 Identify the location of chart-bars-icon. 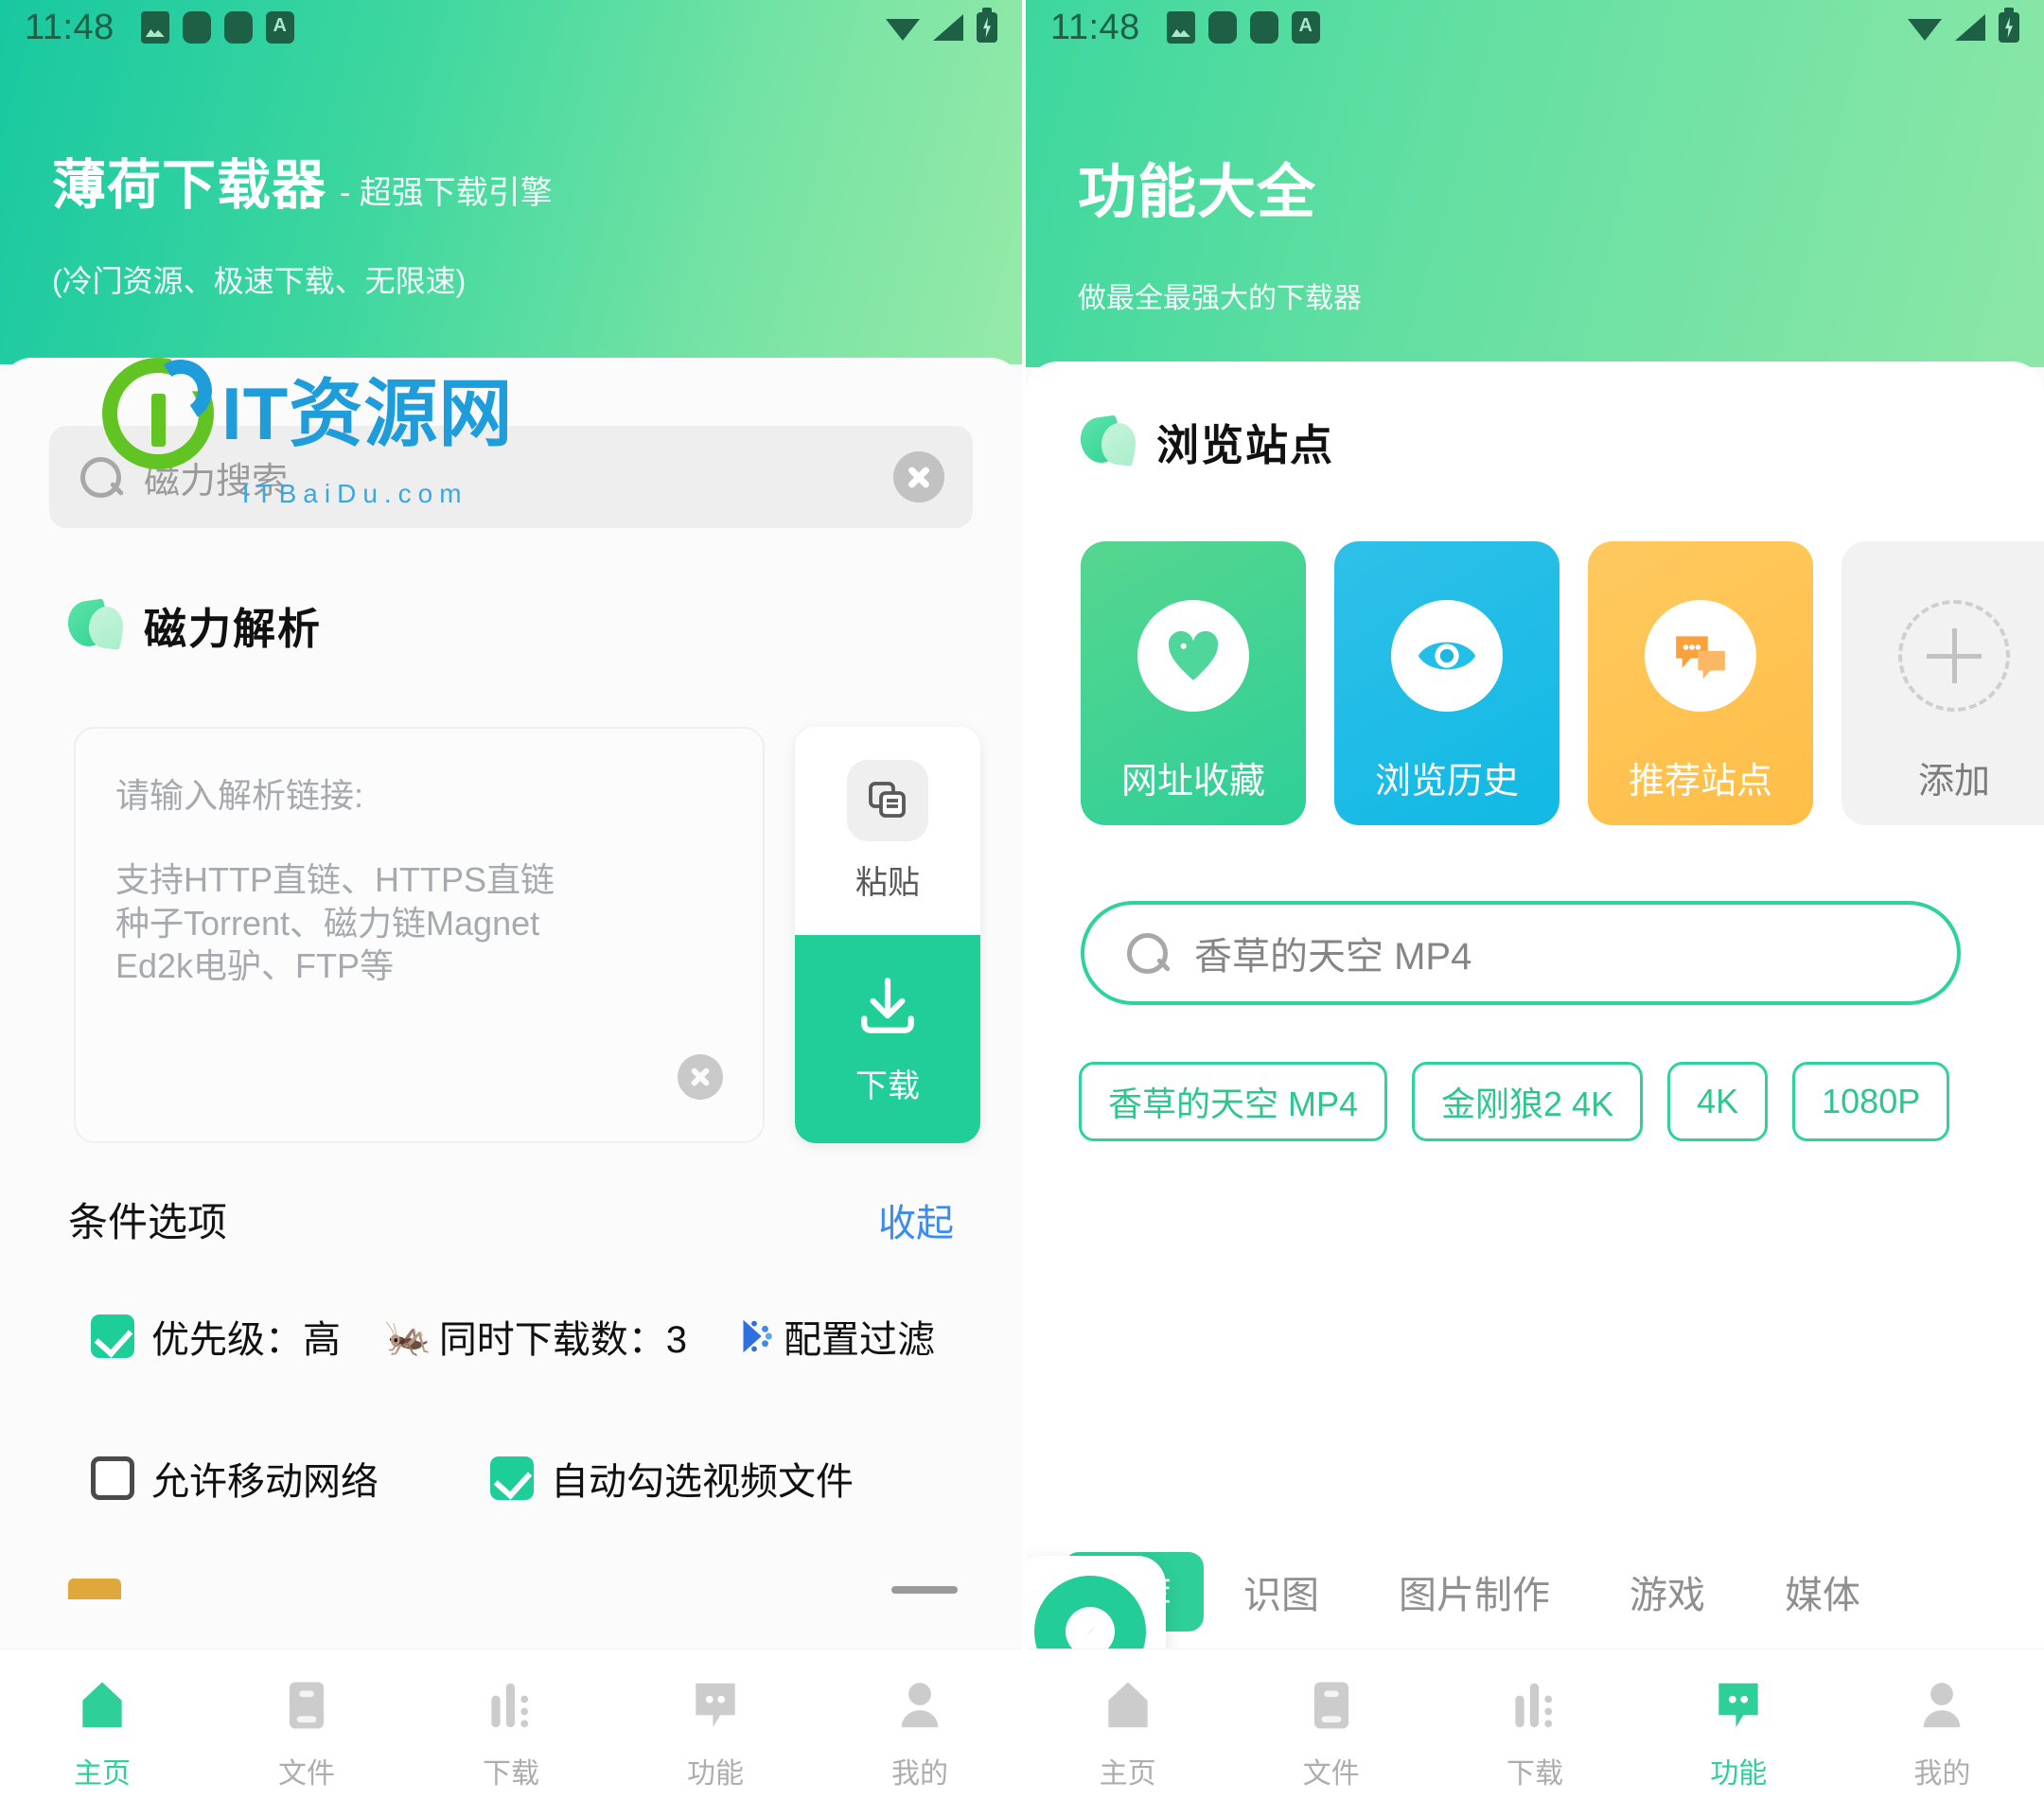
(511, 1705).